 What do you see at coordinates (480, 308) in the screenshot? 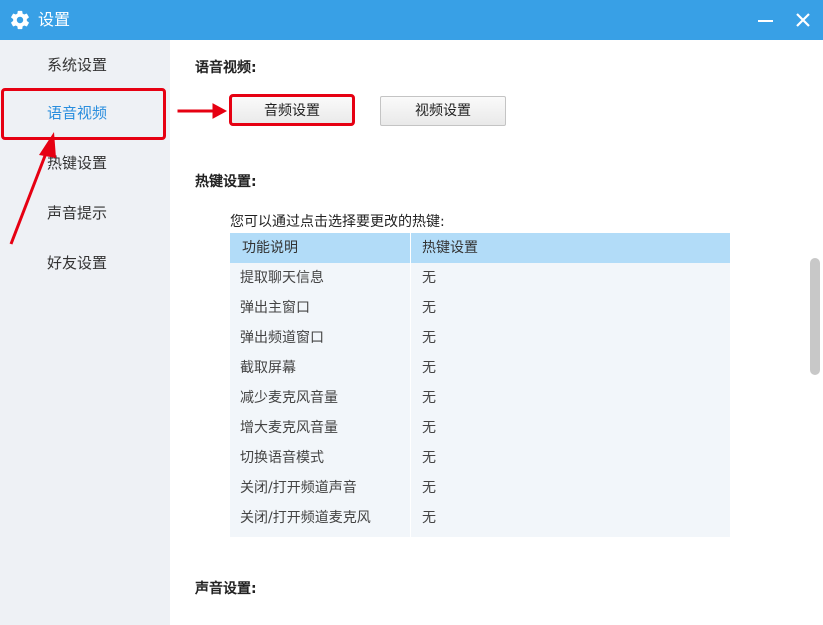
I see `table-row: 弹出主窗口 无` at bounding box center [480, 308].